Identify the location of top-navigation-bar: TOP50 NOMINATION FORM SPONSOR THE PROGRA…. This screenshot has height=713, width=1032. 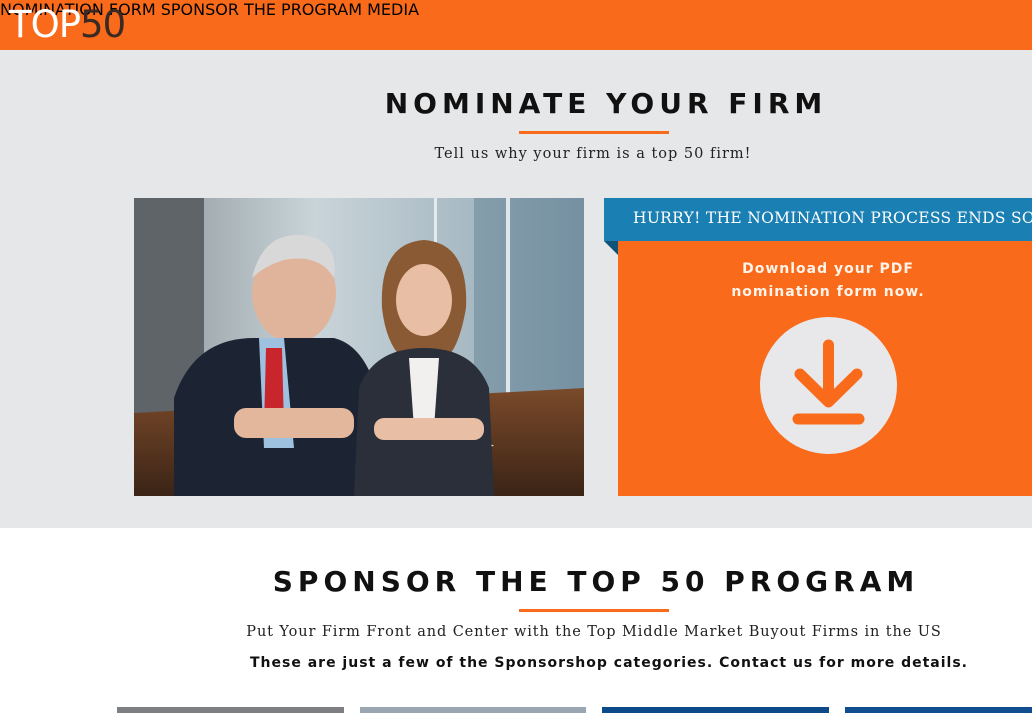
(516, 25).